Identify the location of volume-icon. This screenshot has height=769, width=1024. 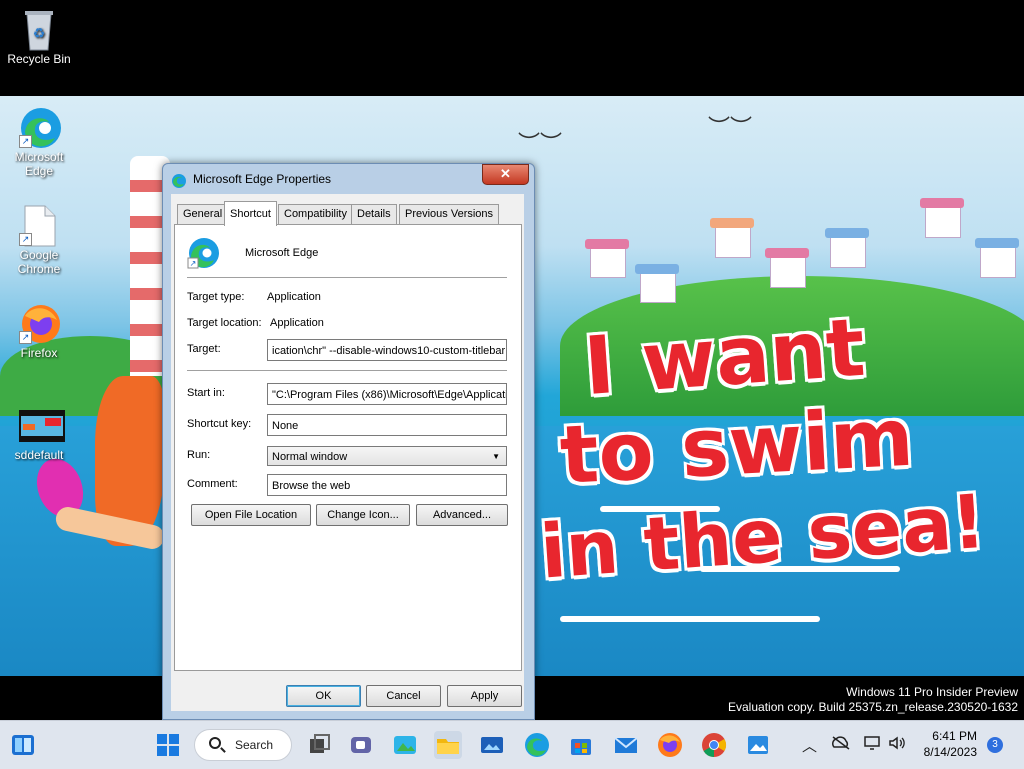
(897, 745).